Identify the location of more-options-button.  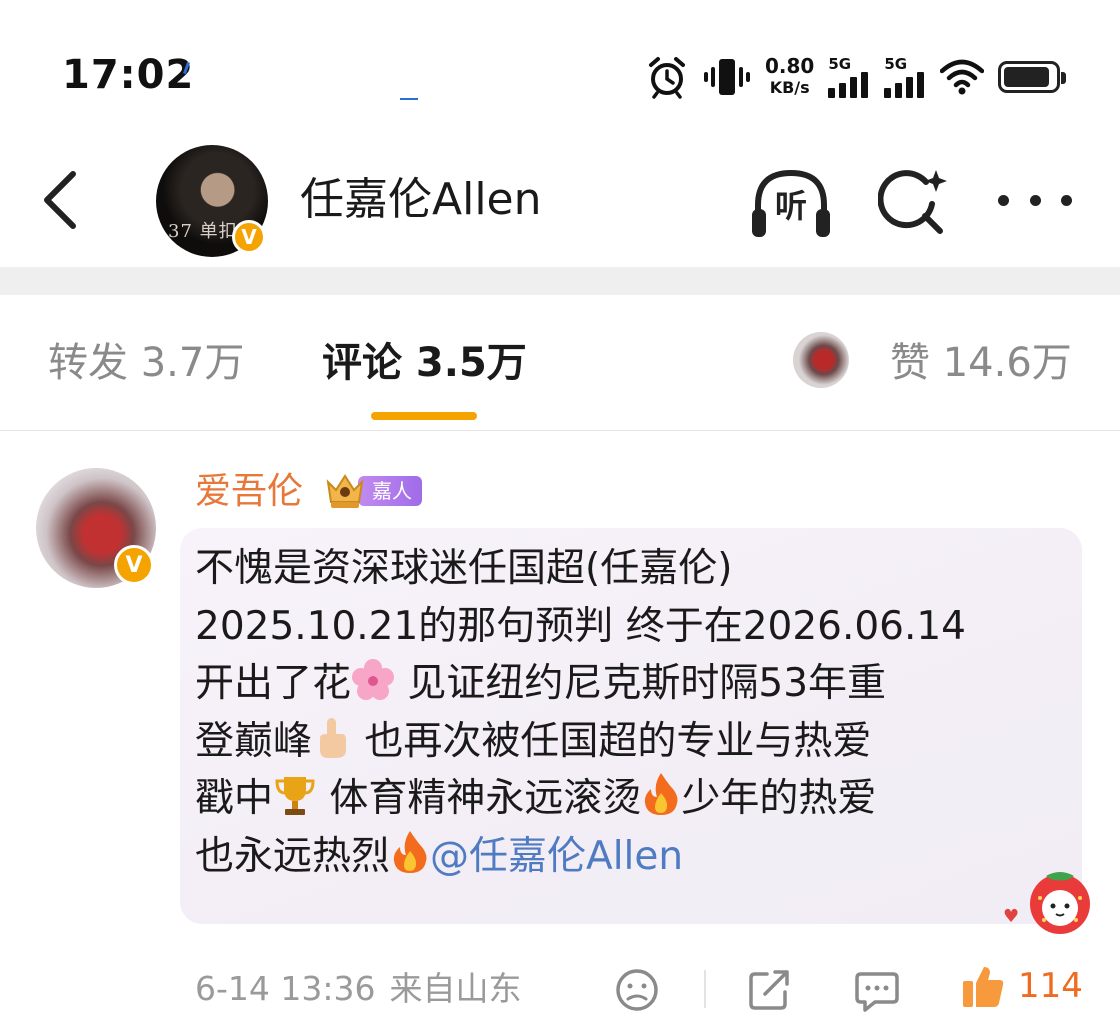
(1035, 200).